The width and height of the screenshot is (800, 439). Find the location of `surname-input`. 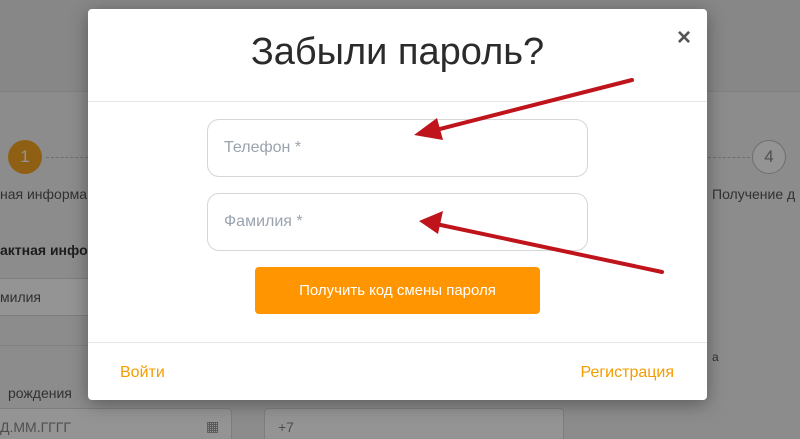

surname-input is located at coordinates (397, 222).